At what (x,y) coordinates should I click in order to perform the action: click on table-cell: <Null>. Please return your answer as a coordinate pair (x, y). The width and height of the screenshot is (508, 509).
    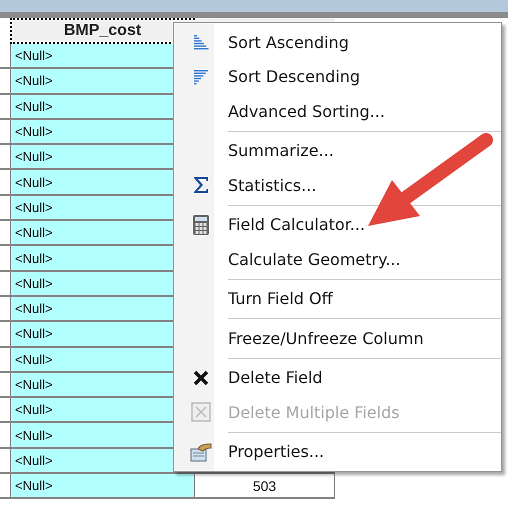
    Looking at the image, I should click on (102, 487).